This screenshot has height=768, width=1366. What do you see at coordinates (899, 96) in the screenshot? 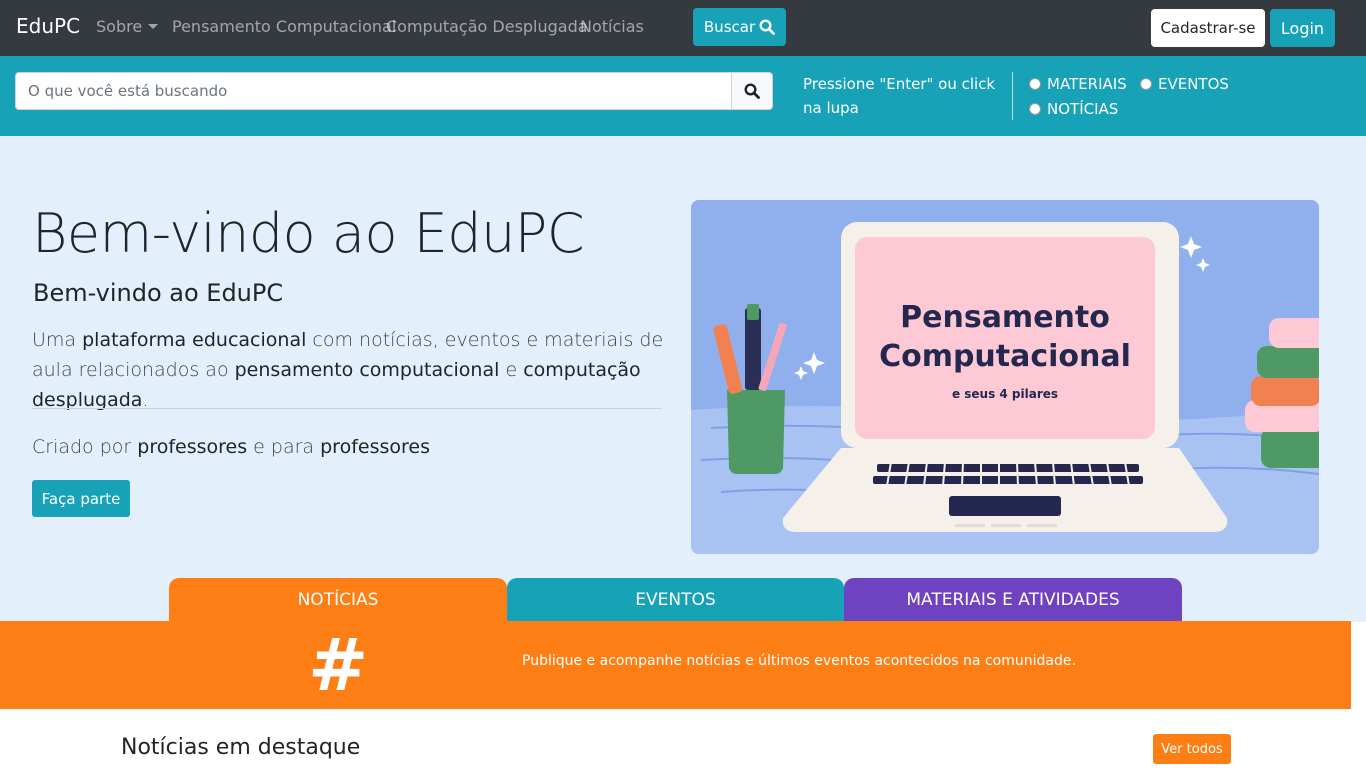
I see `search-hint: Pressione "Enter" ou click na lupa` at bounding box center [899, 96].